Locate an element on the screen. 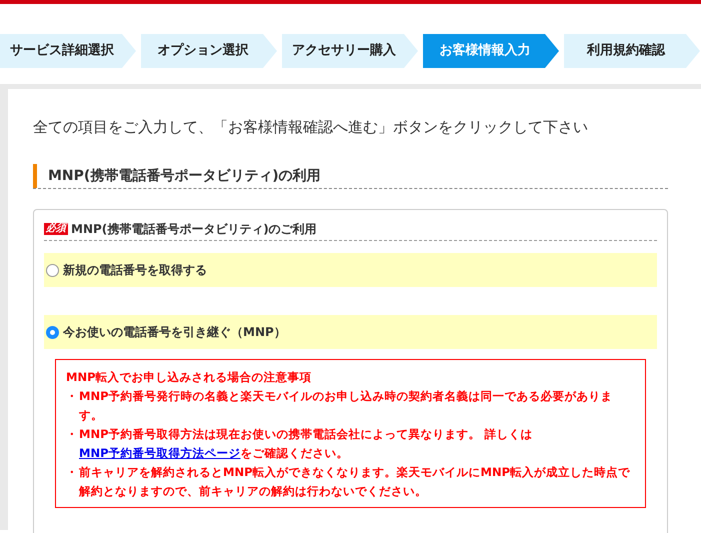  step-tab: 利用規約確認 is located at coordinates (632, 51).